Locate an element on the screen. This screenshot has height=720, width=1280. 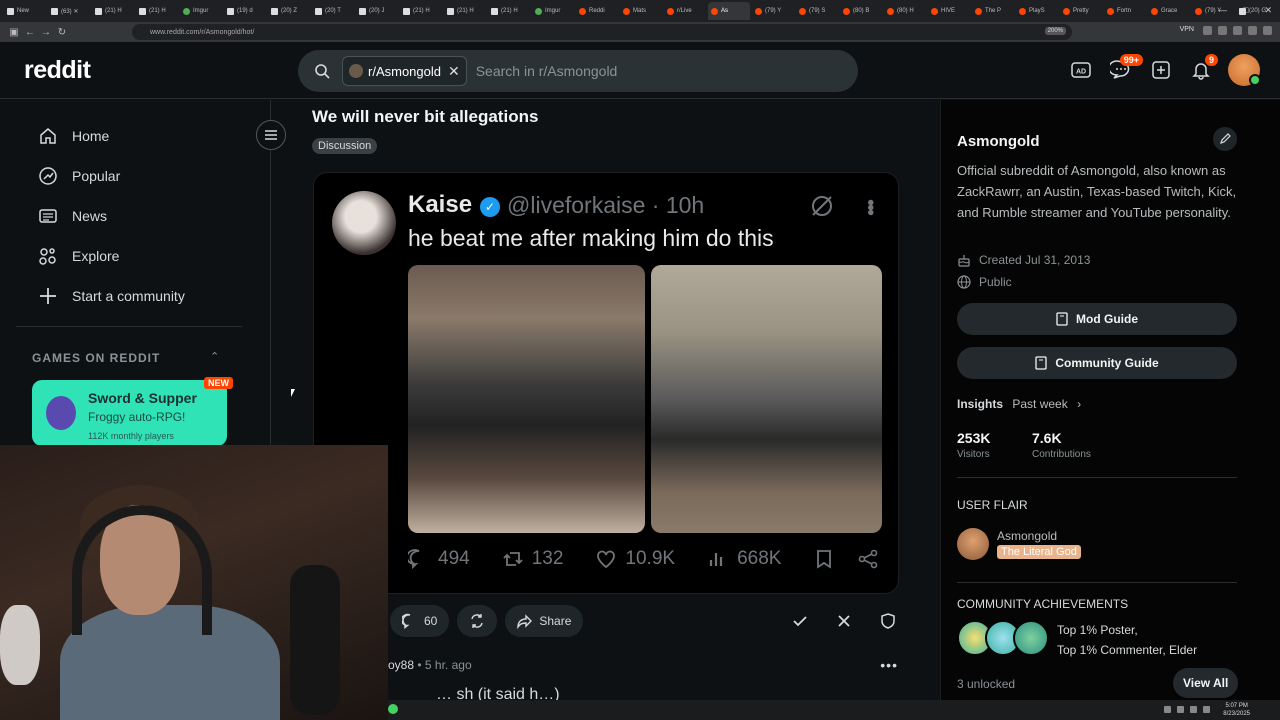
notifications-bell-icon: 9 is located at coordinates (1203, 68).